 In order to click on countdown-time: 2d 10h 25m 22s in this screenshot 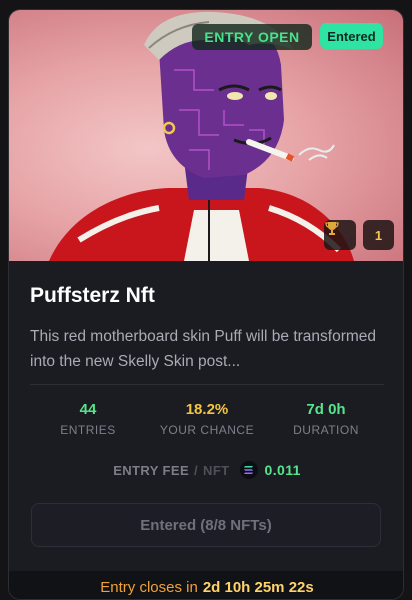, I will do `click(258, 587)`.